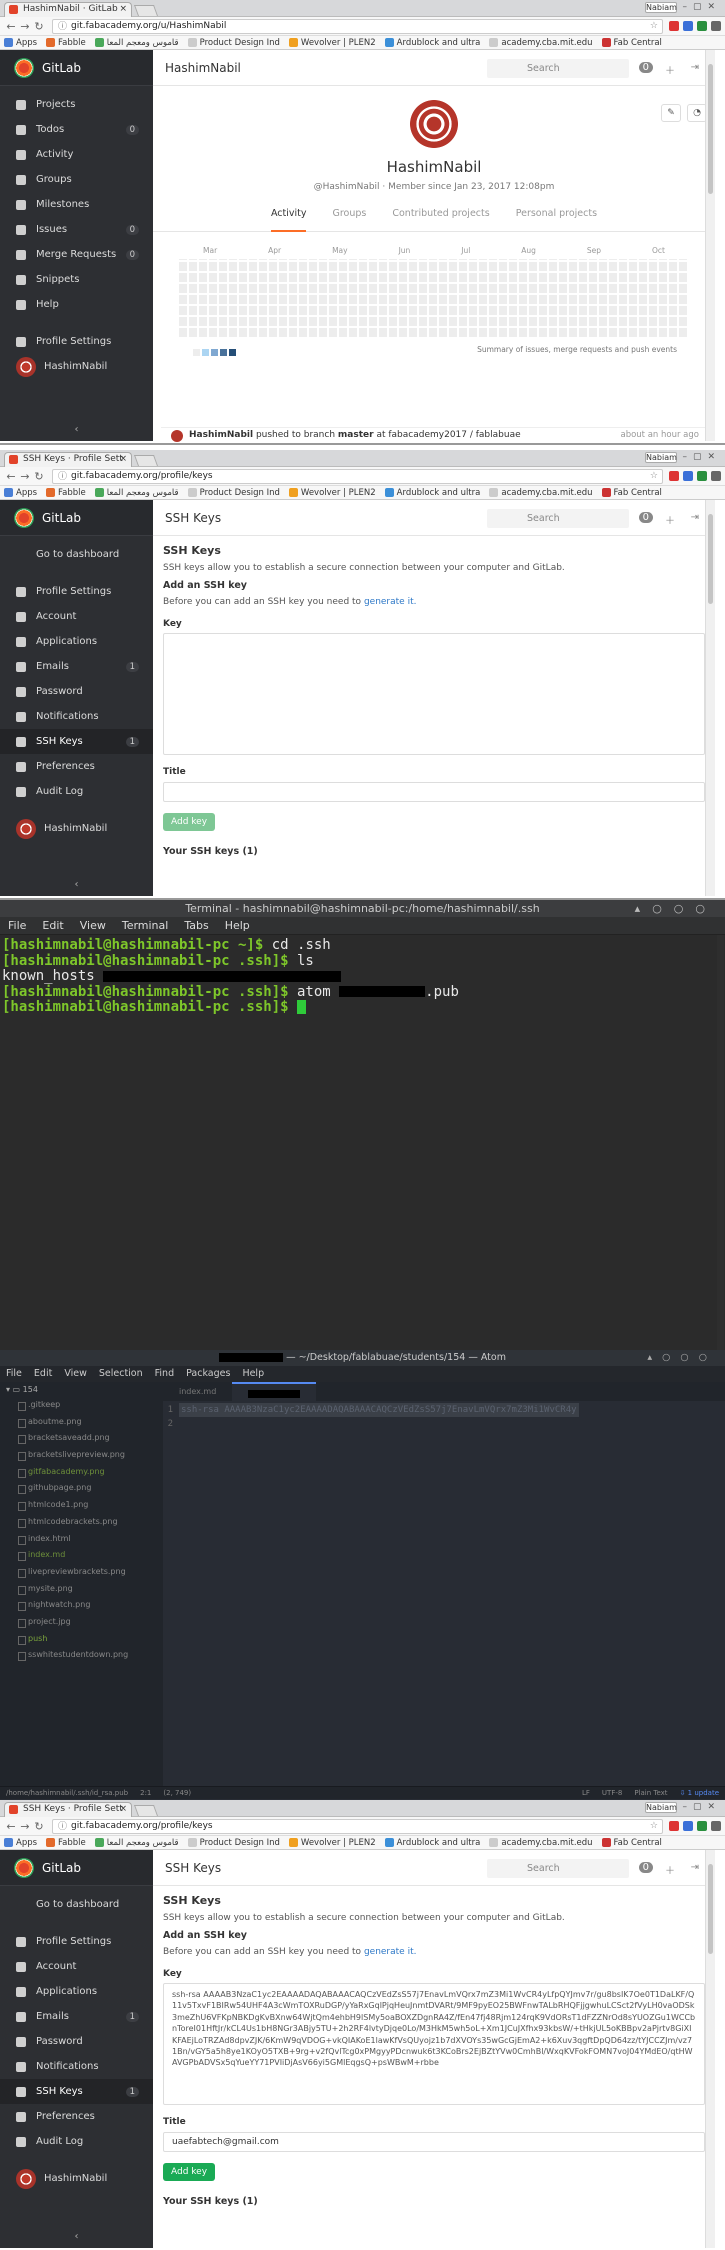 The image size is (725, 2250). What do you see at coordinates (237, 925) in the screenshot?
I see `menu-help: Help` at bounding box center [237, 925].